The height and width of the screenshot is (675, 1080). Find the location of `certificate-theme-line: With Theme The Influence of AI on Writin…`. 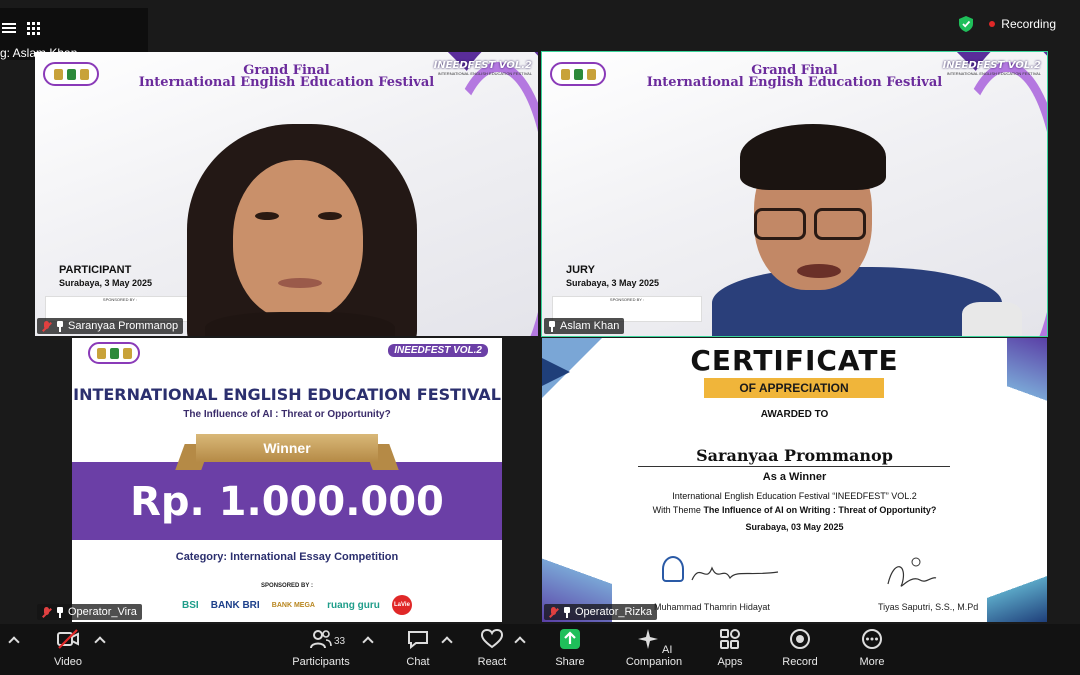

certificate-theme-line: With Theme The Influence of AI on Writin… is located at coordinates (794, 510).